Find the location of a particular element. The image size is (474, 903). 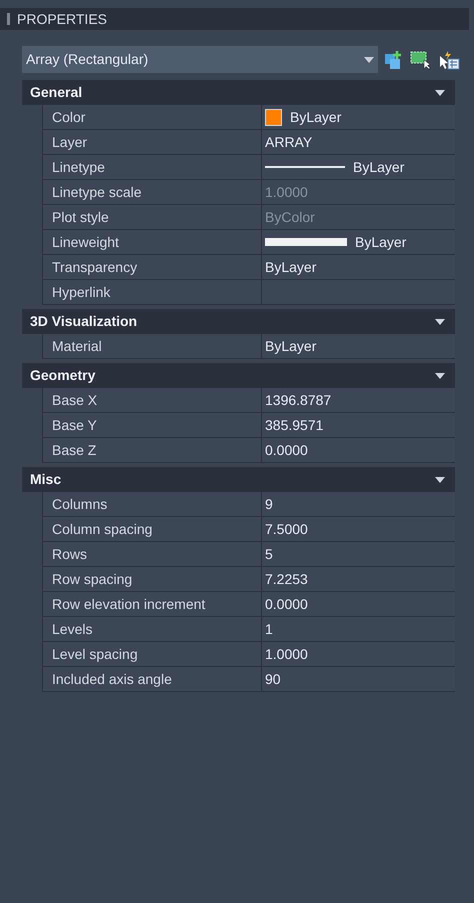

property-label: Base Y is located at coordinates (152, 425).